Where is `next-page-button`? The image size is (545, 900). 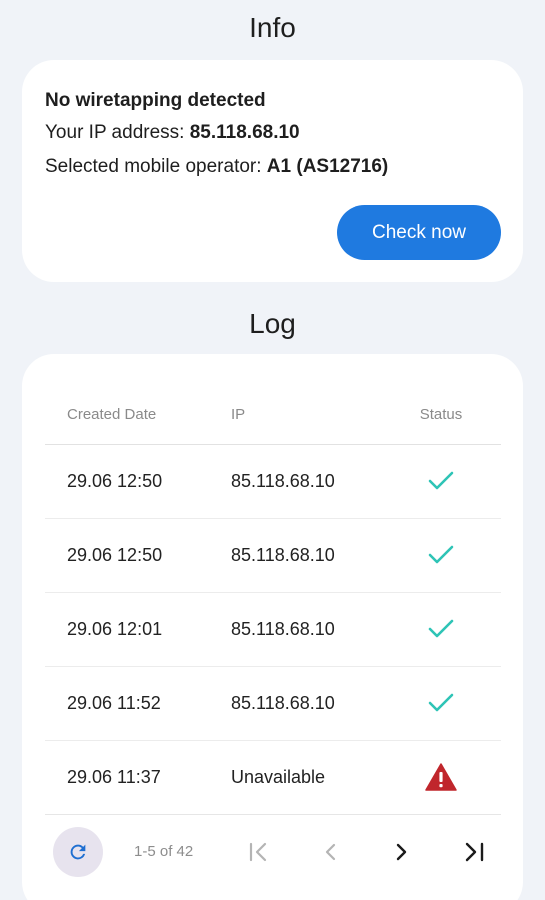 next-page-button is located at coordinates (402, 852).